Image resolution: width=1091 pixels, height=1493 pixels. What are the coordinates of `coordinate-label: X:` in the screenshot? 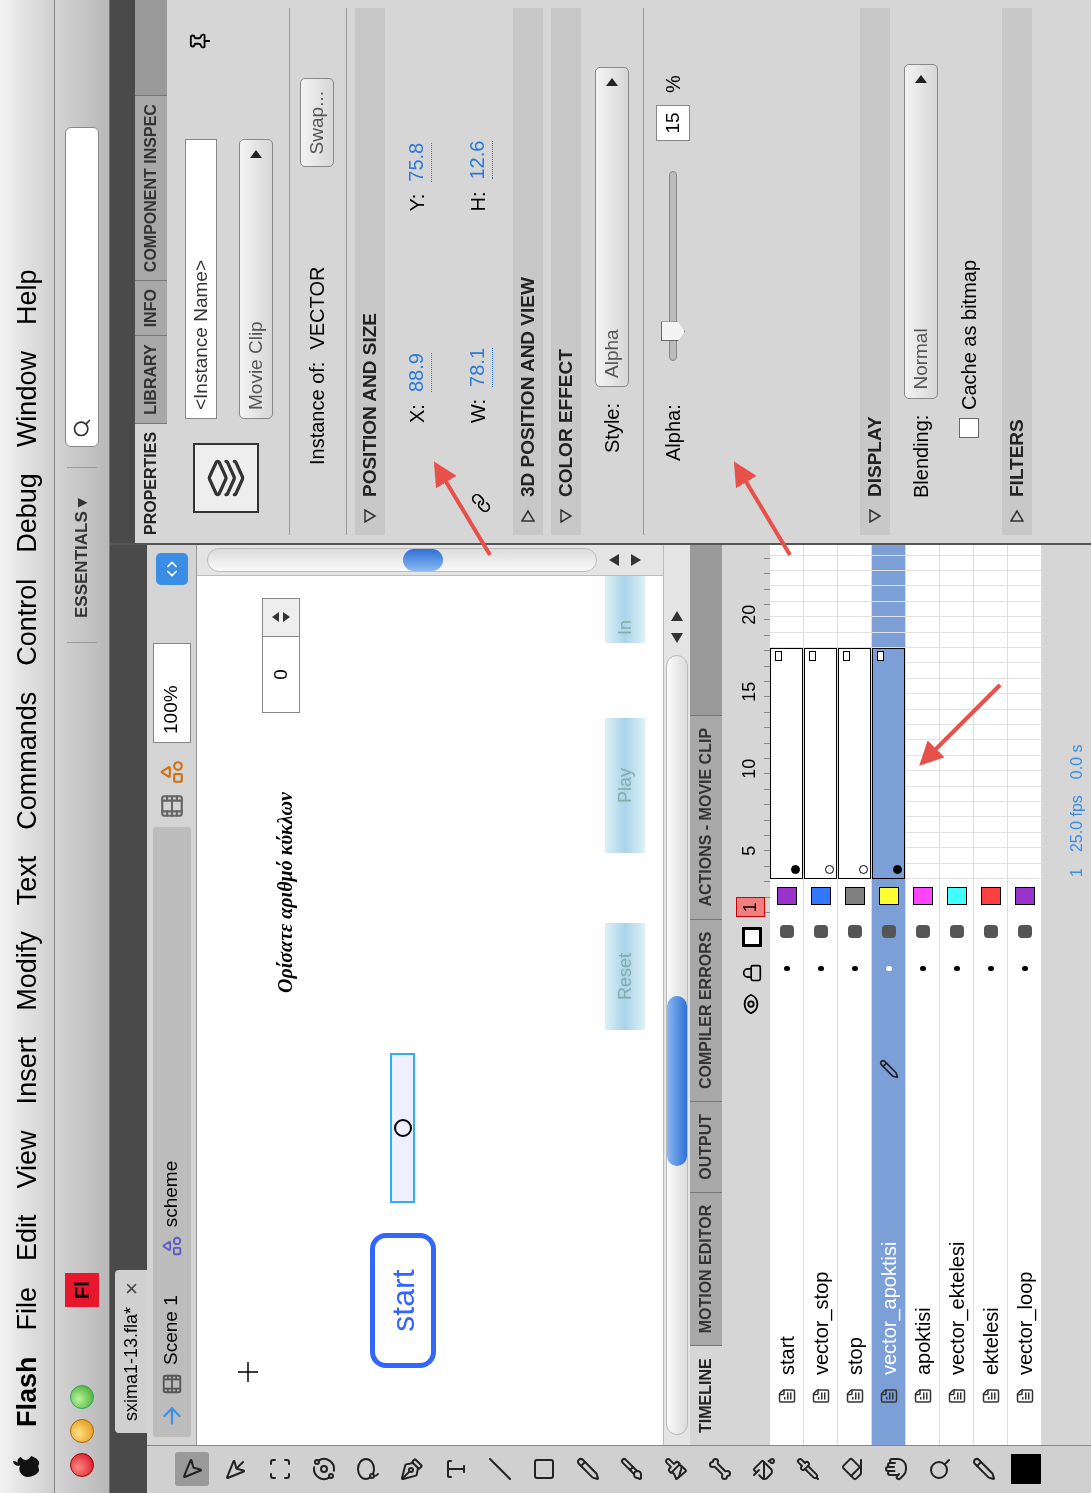 It's located at (416, 413).